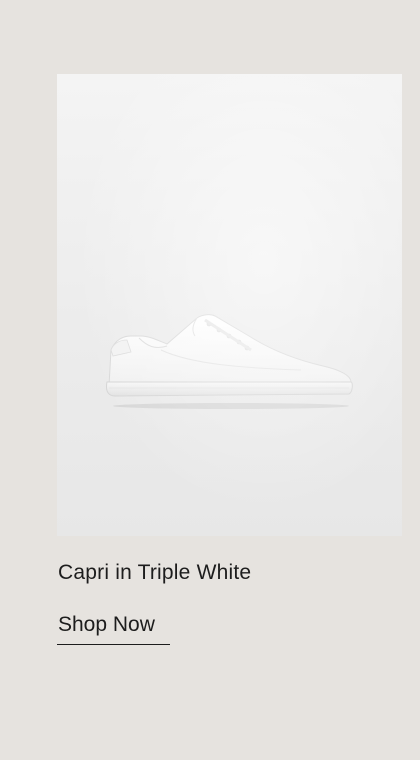 This screenshot has width=420, height=760. Describe the element at coordinates (155, 572) in the screenshot. I see `product-title: Capri in Triple White` at that location.